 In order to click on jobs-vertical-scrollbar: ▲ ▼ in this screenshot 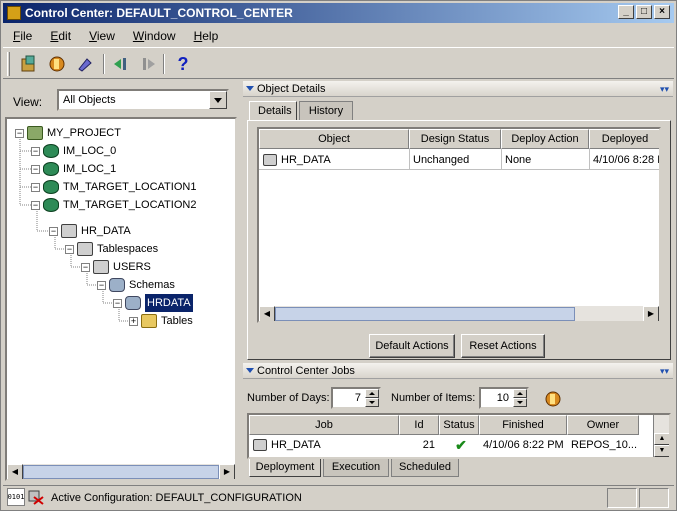, I will do `click(661, 436)`.